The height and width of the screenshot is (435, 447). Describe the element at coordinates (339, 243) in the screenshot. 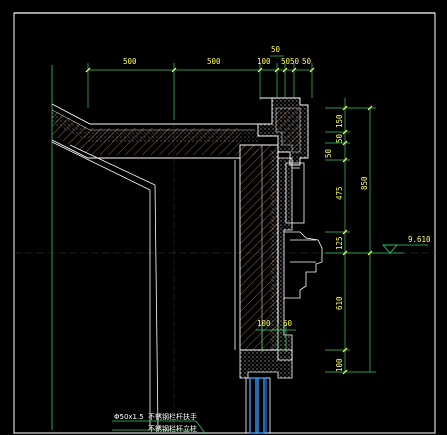

I see `right-dim-5: 125` at that location.